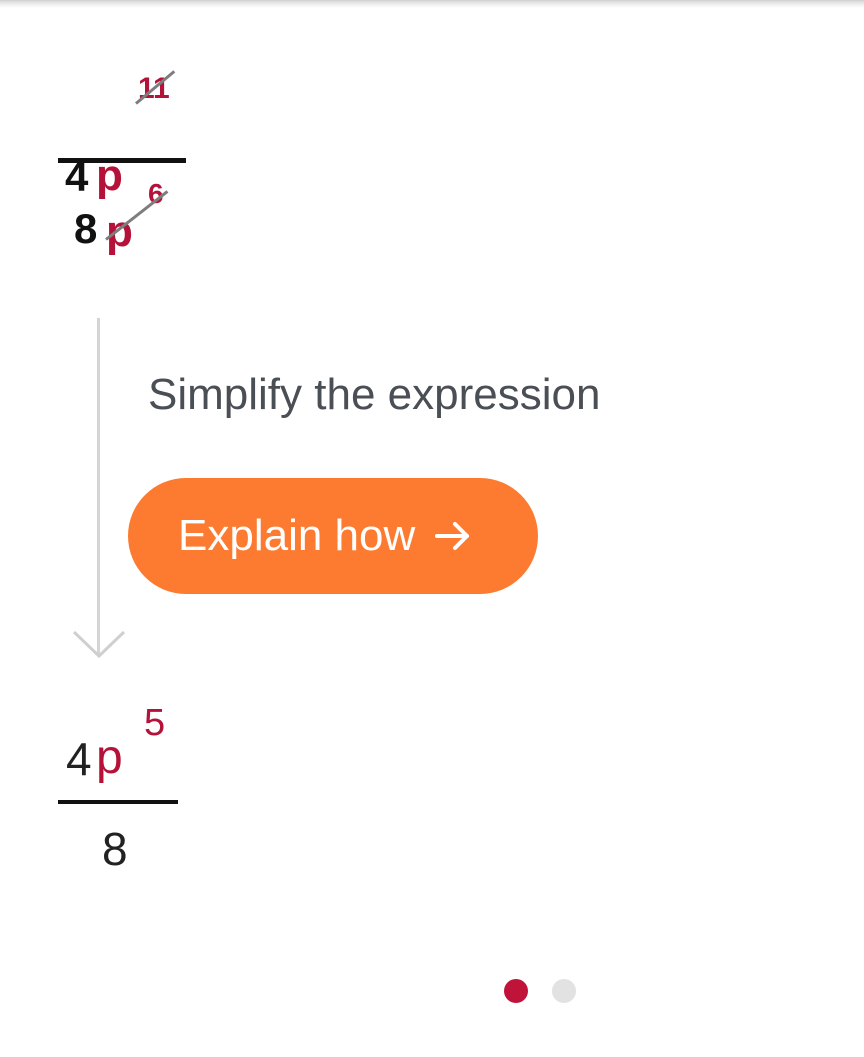 This screenshot has width=864, height=1057. What do you see at coordinates (98, 486) in the screenshot?
I see `step-connector-line` at bounding box center [98, 486].